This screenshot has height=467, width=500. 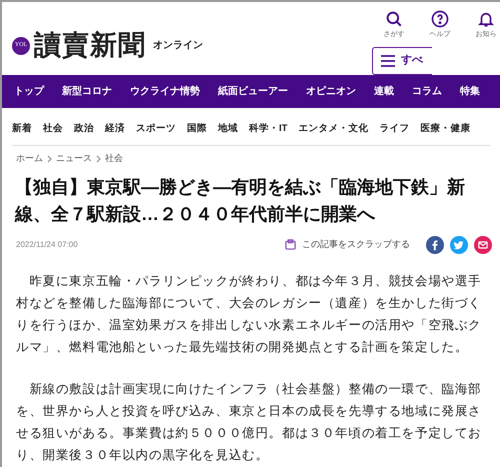 What do you see at coordinates (87, 91) in the screenshot?
I see `main-nav-link: 新型コロナ` at bounding box center [87, 91].